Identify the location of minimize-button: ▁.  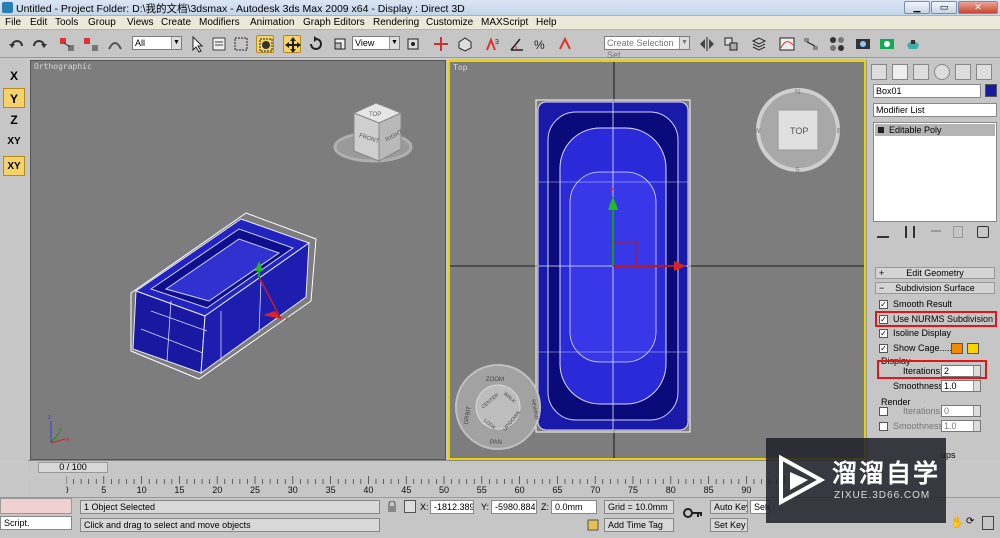
(917, 7).